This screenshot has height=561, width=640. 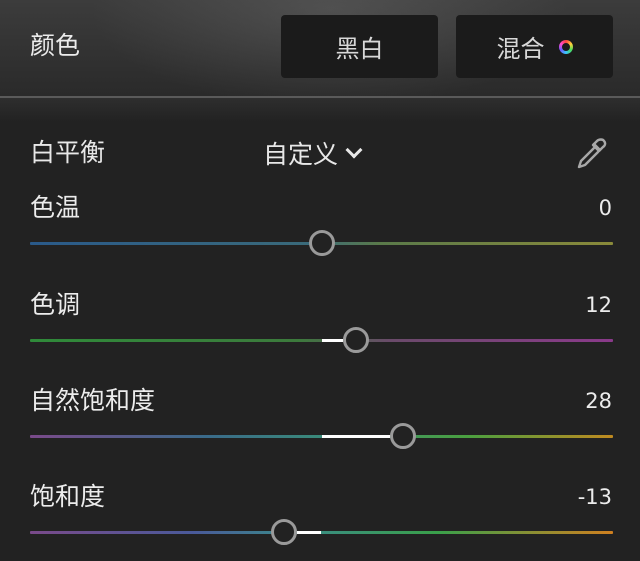 I want to click on eyedropper-icon, so click(x=590, y=154).